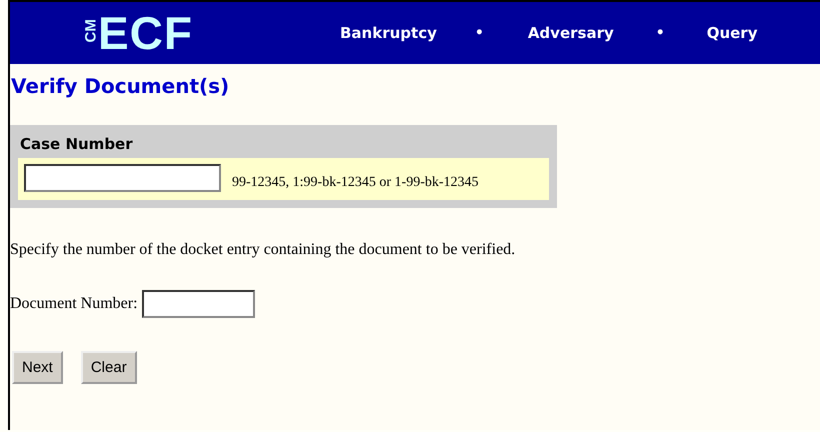 The height and width of the screenshot is (432, 820). Describe the element at coordinates (108, 367) in the screenshot. I see `form-button: Clear` at that location.